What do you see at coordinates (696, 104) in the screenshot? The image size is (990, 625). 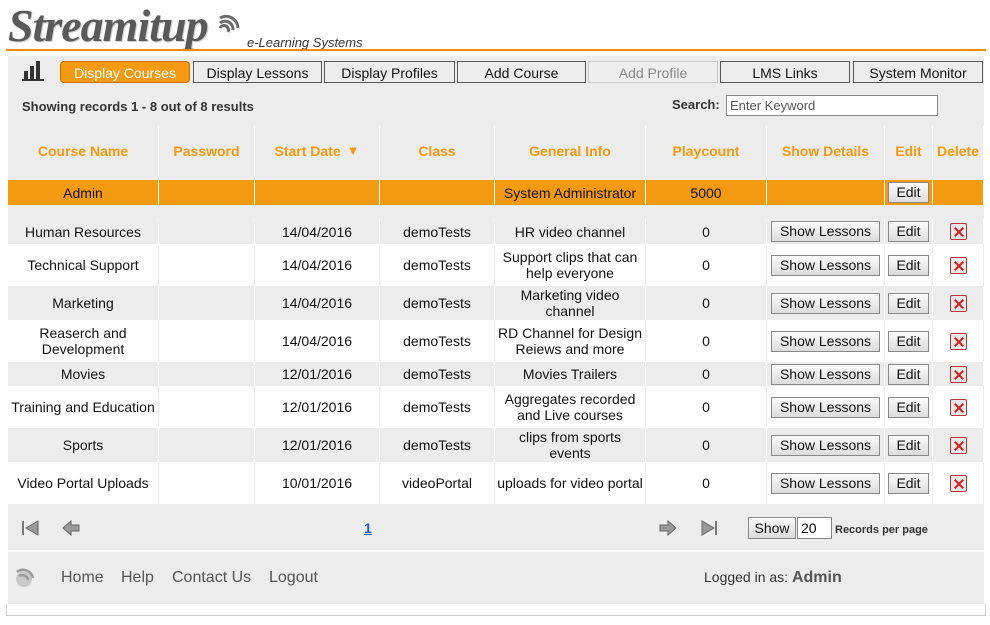 I see `search-label: Search:` at bounding box center [696, 104].